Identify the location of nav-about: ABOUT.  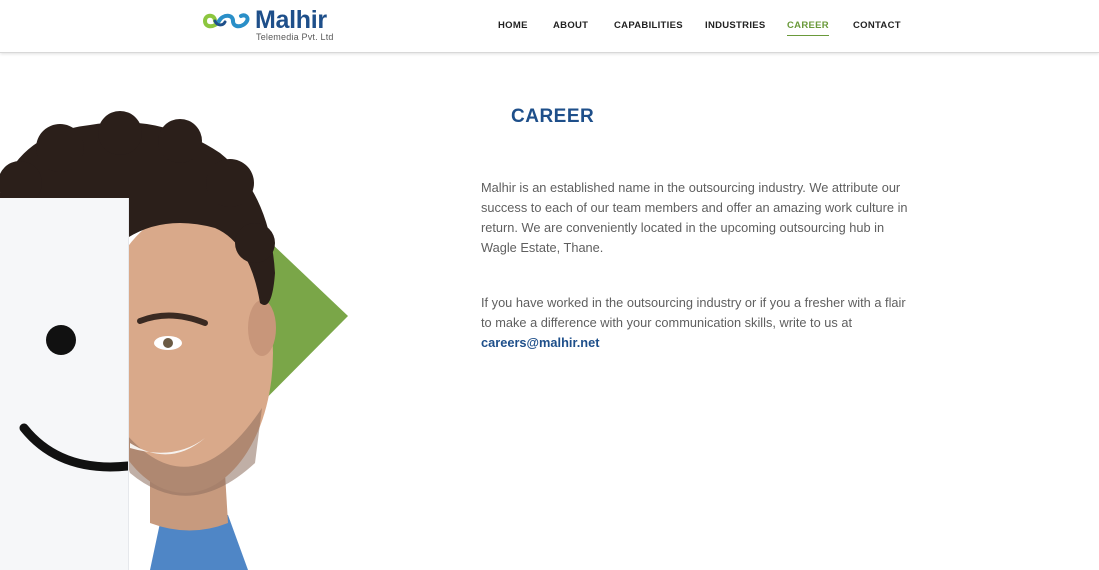
(570, 25).